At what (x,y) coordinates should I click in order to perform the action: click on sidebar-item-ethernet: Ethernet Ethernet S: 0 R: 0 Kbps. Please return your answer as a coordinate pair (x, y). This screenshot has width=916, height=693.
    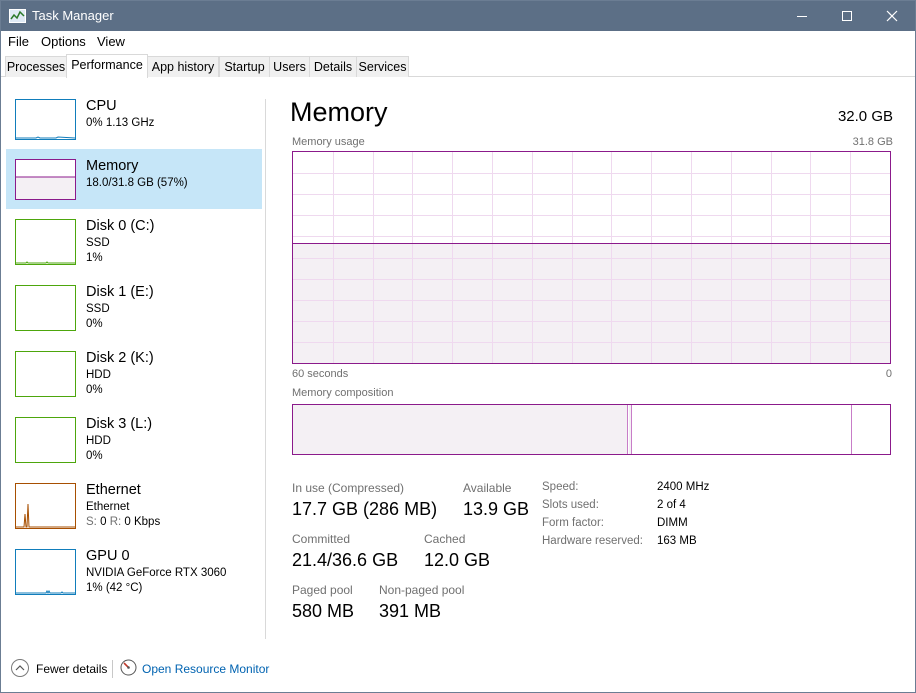
    Looking at the image, I should click on (134, 503).